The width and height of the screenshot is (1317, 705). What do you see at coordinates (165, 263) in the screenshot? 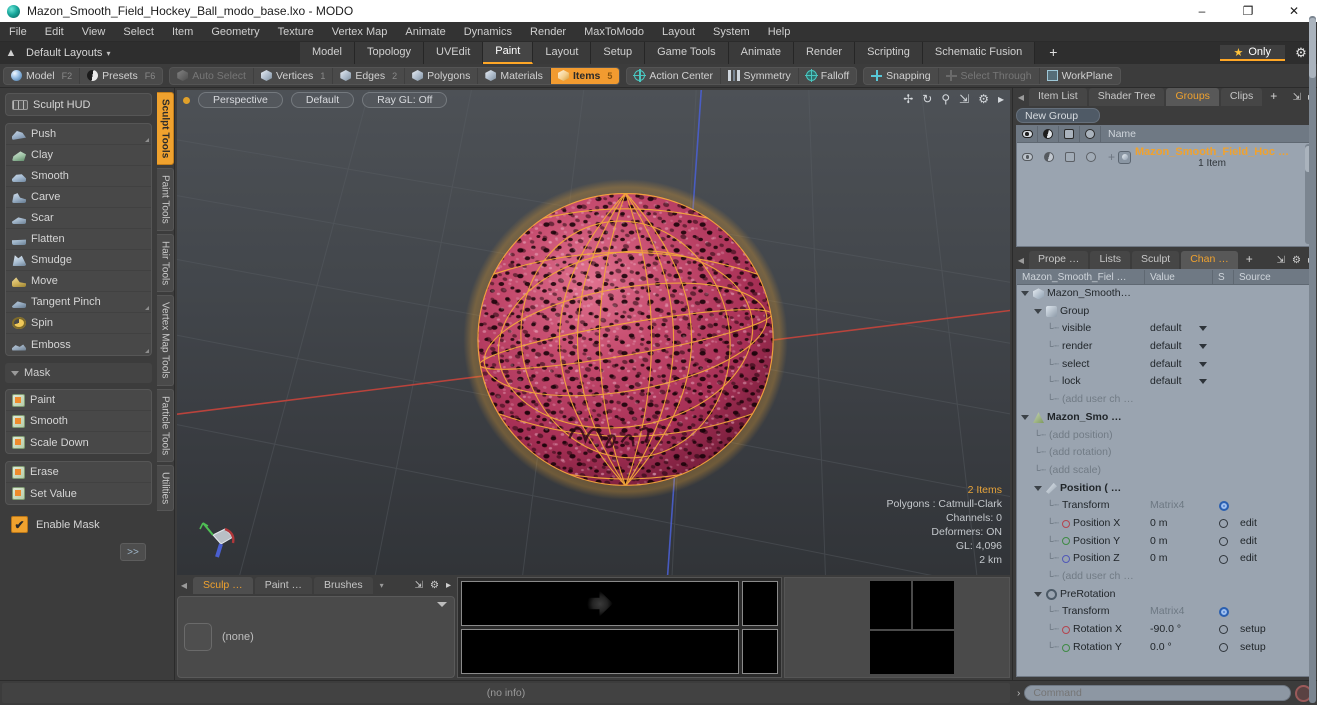
I see `vtab-hair-tools: Hair Tools` at bounding box center [165, 263].